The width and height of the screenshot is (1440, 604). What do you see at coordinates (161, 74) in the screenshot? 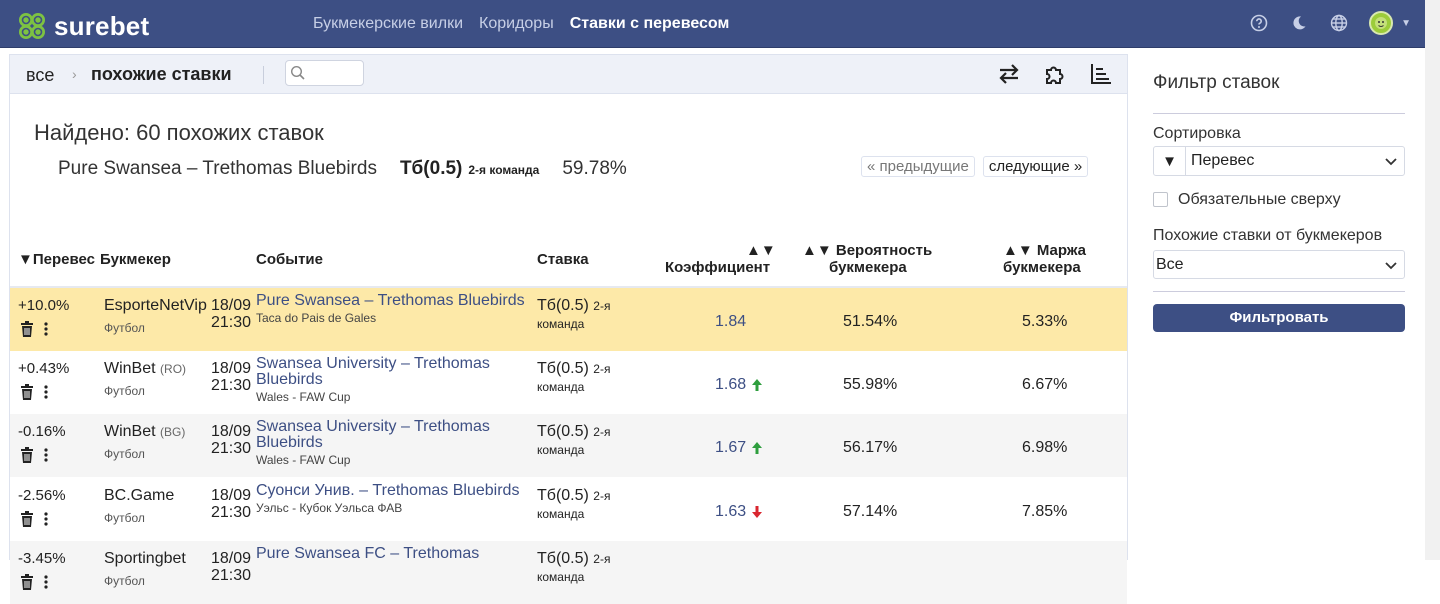
I see `breadcrumb-current: похожие ставки` at bounding box center [161, 74].